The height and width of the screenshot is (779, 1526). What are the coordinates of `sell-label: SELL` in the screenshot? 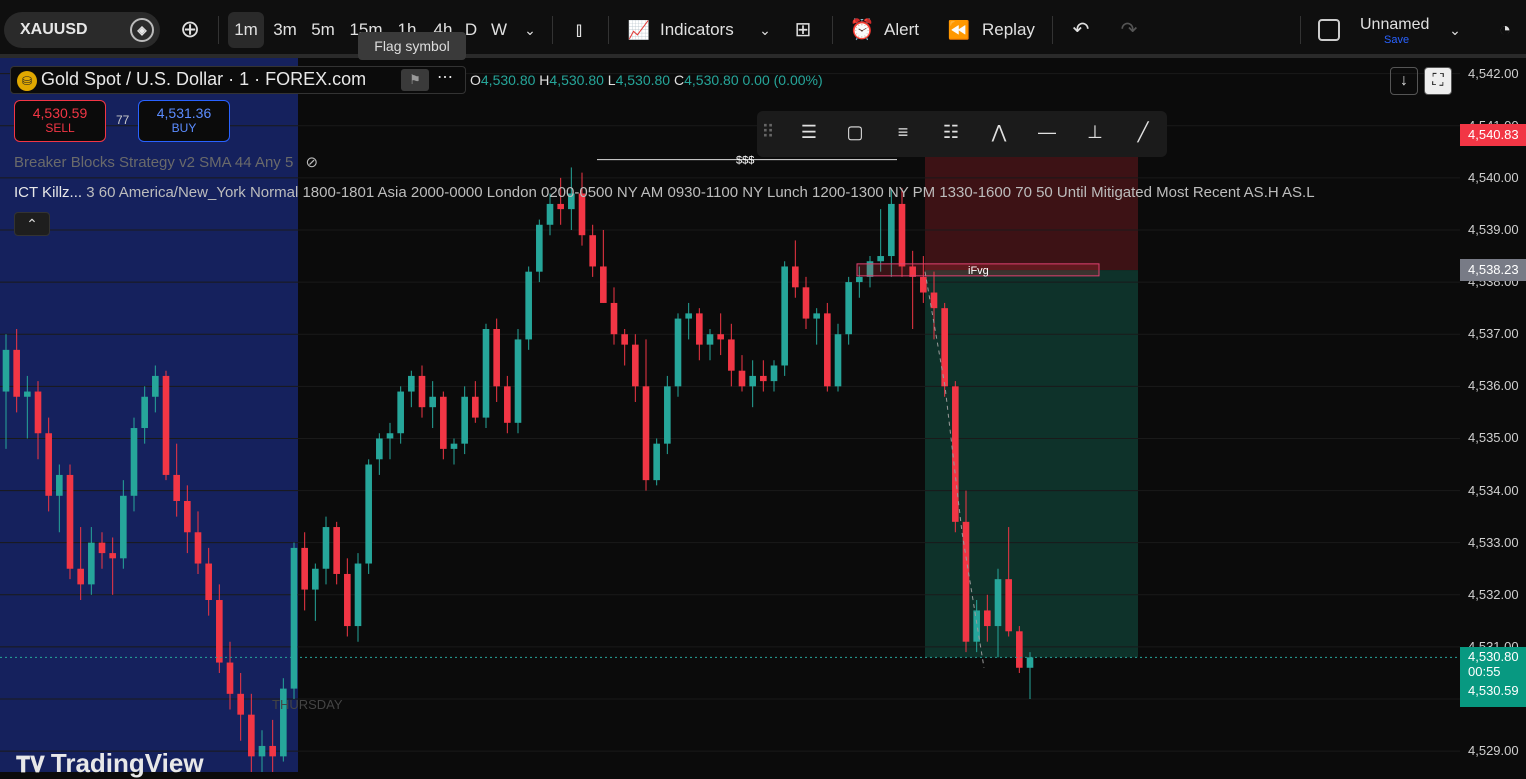 It's located at (60, 128).